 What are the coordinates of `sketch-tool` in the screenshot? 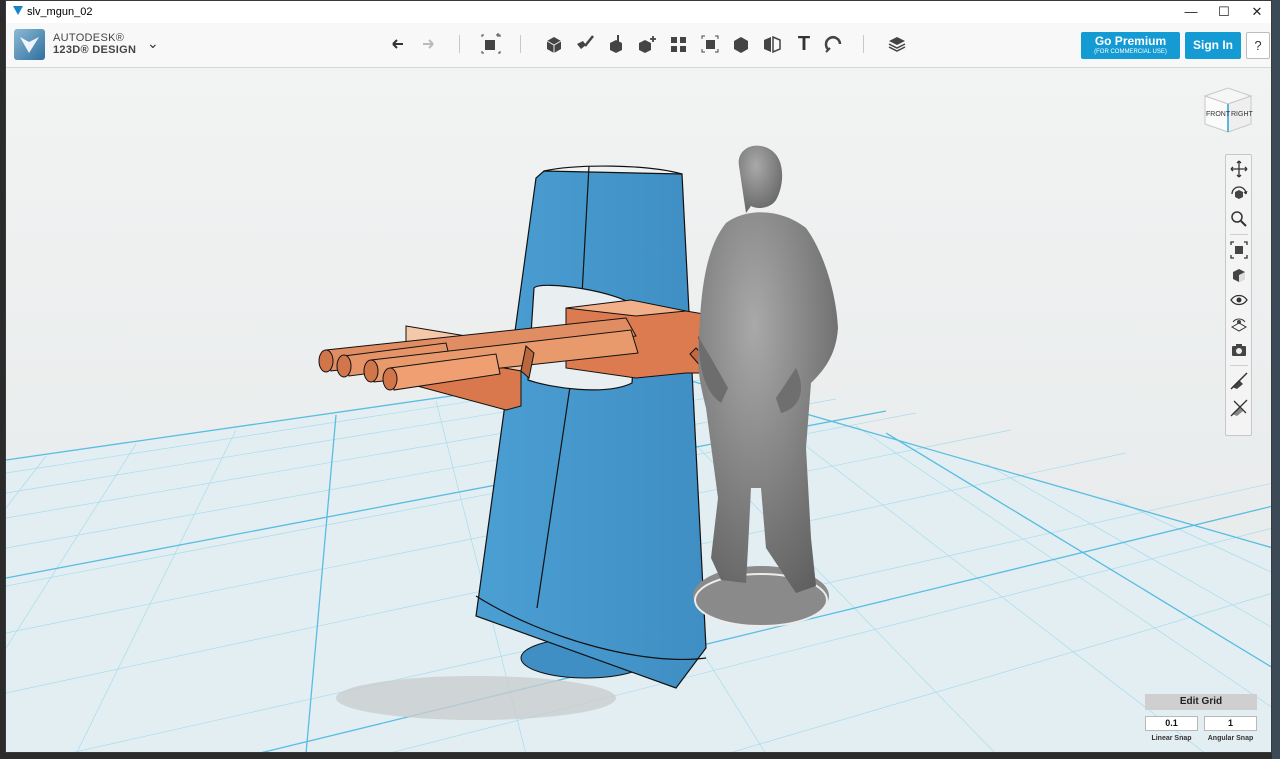 It's located at (585, 44).